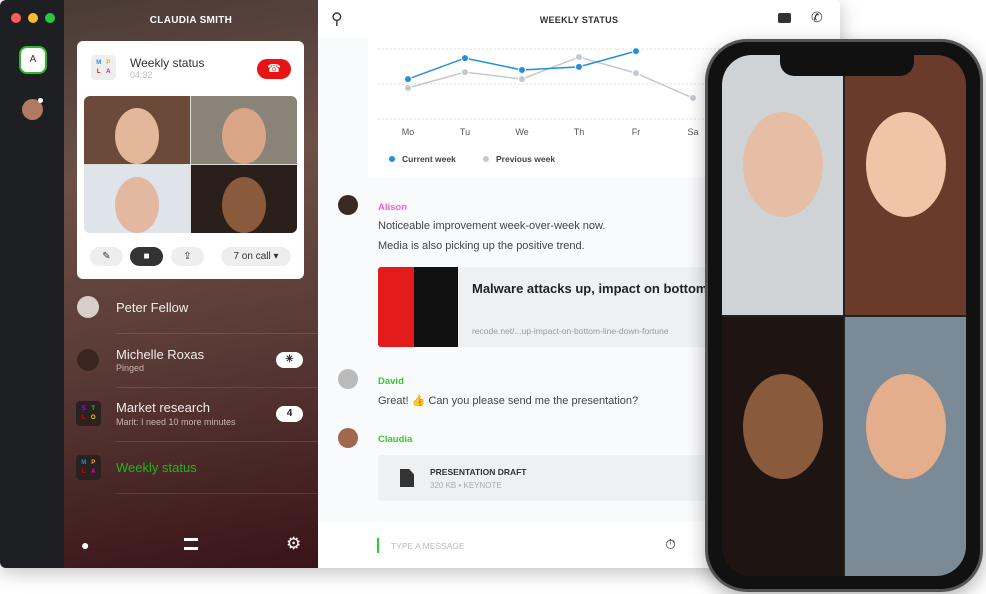  What do you see at coordinates (465, 132) in the screenshot?
I see `x-tick-label: Tu` at bounding box center [465, 132].